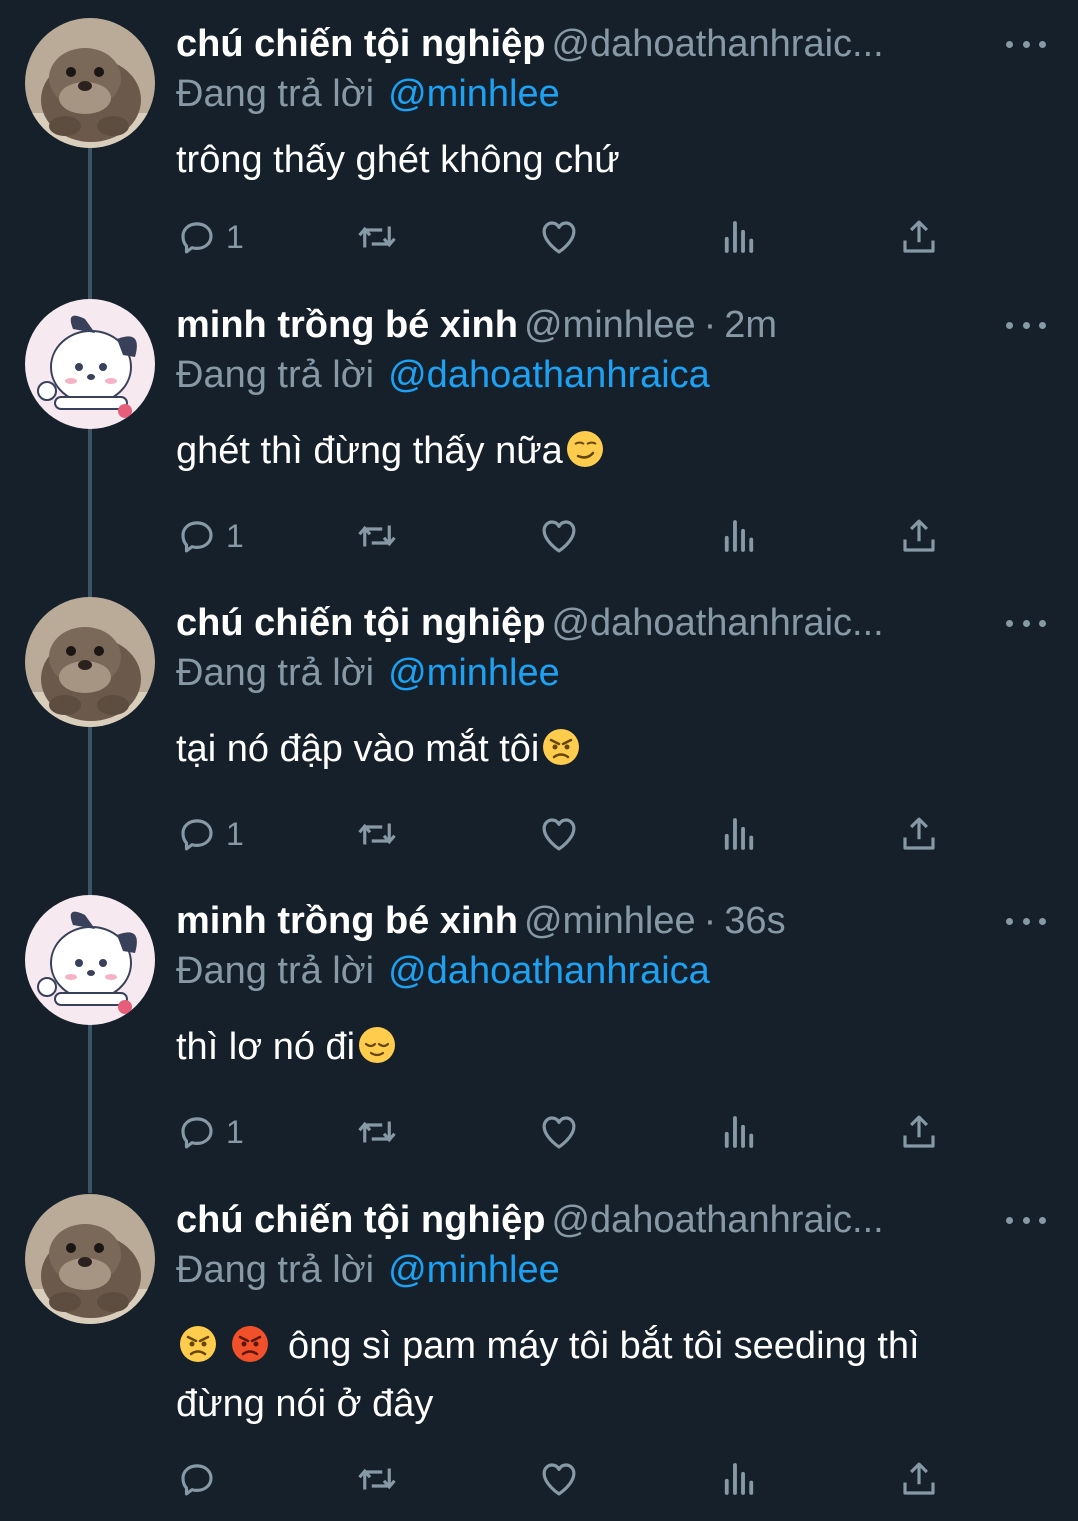  Describe the element at coordinates (585, 449) in the screenshot. I see `smirk-emoji-icon` at that location.